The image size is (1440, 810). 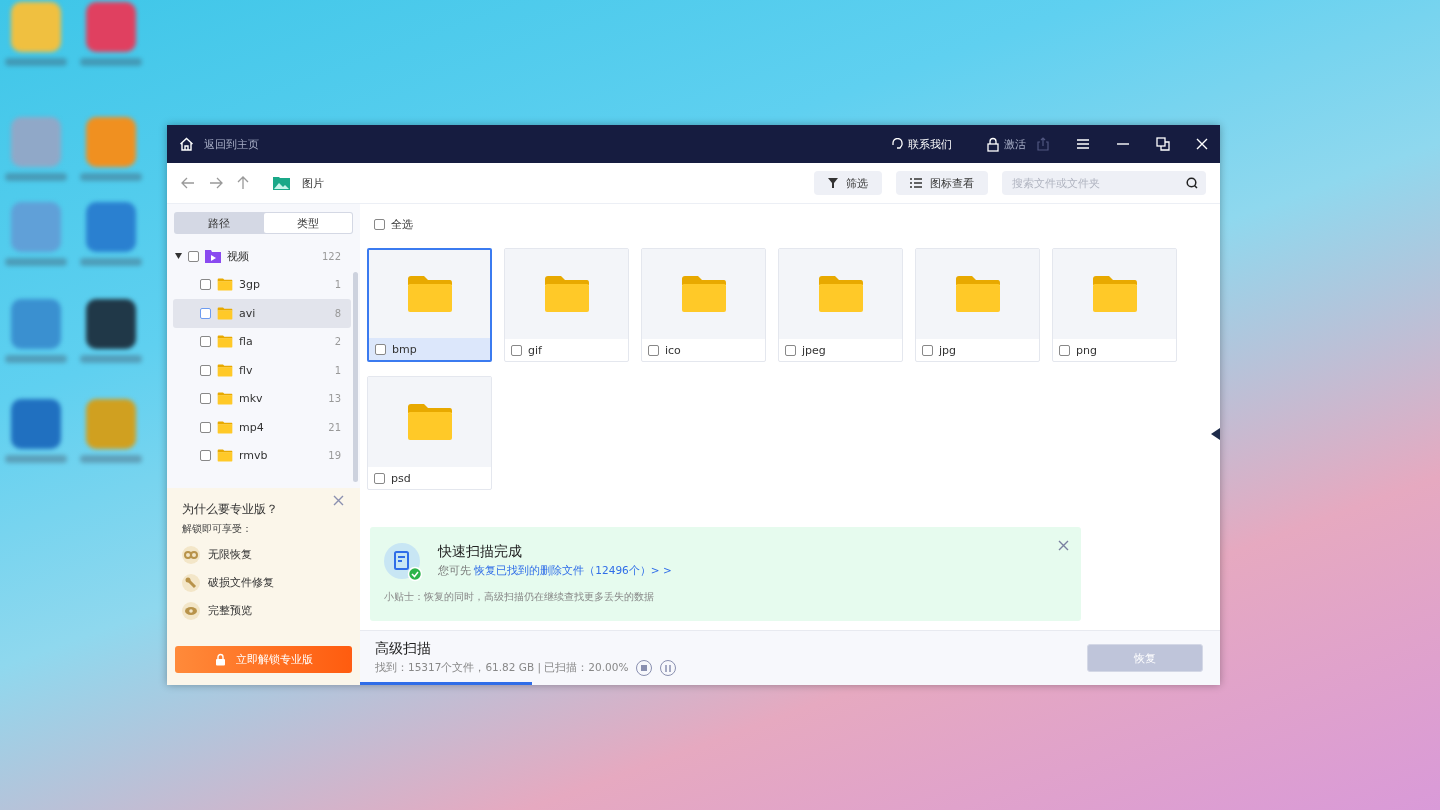 I want to click on expand-caret-icon, so click(x=178, y=256).